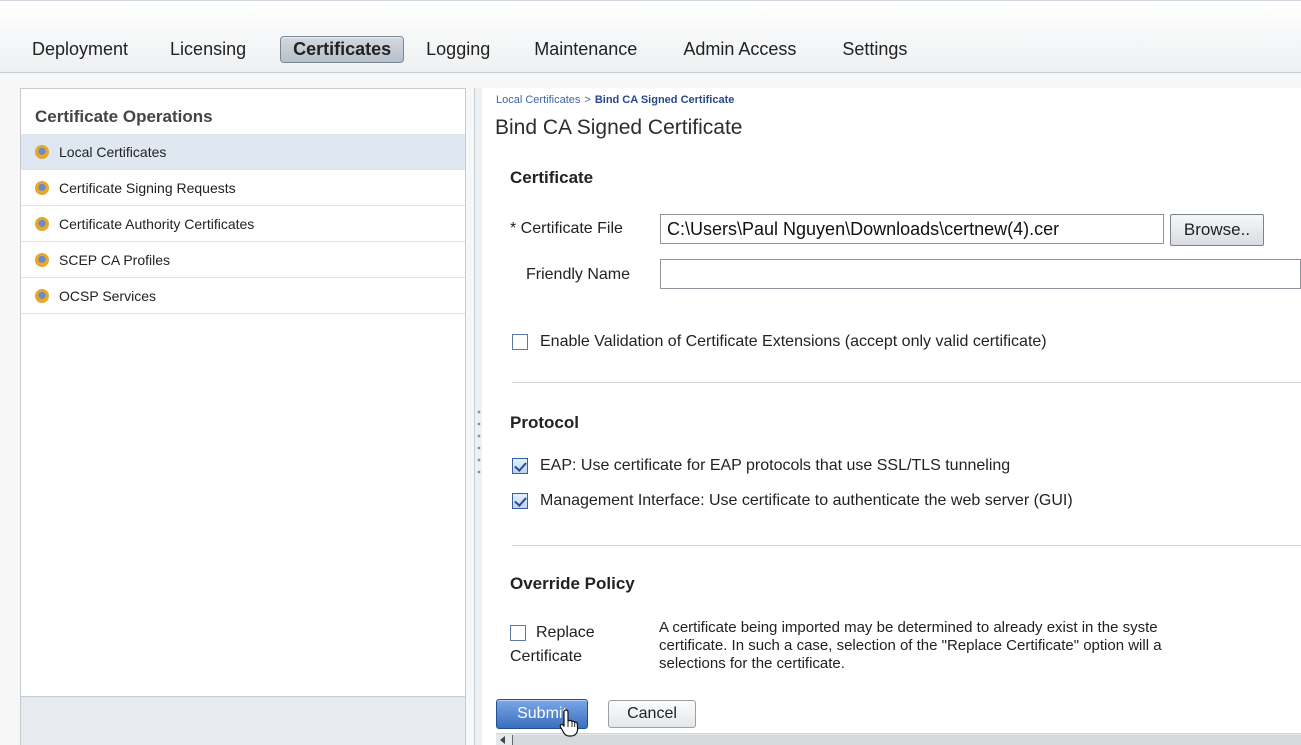 This screenshot has width=1301, height=745. What do you see at coordinates (906, 740) in the screenshot?
I see `scrollbar-thumb` at bounding box center [906, 740].